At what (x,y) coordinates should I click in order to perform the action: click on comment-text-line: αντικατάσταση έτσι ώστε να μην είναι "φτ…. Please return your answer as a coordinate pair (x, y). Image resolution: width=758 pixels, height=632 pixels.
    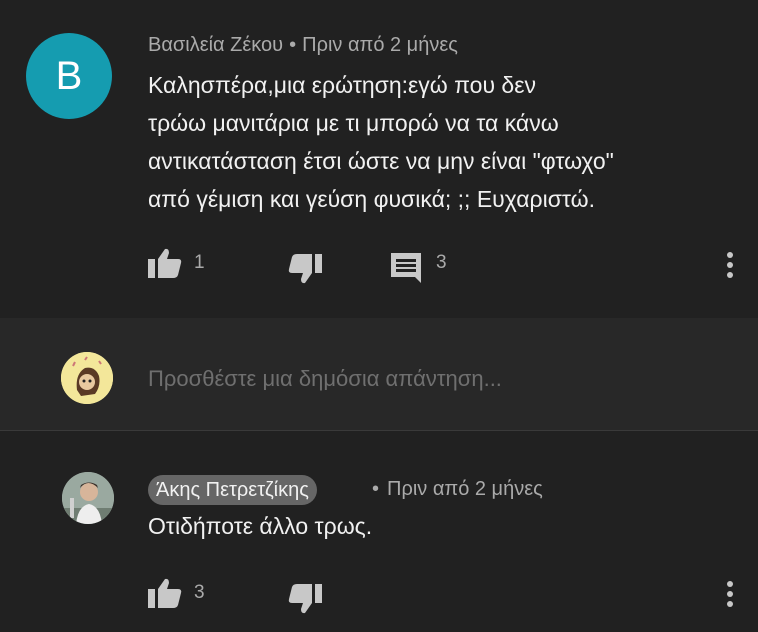
    Looking at the image, I should click on (381, 161).